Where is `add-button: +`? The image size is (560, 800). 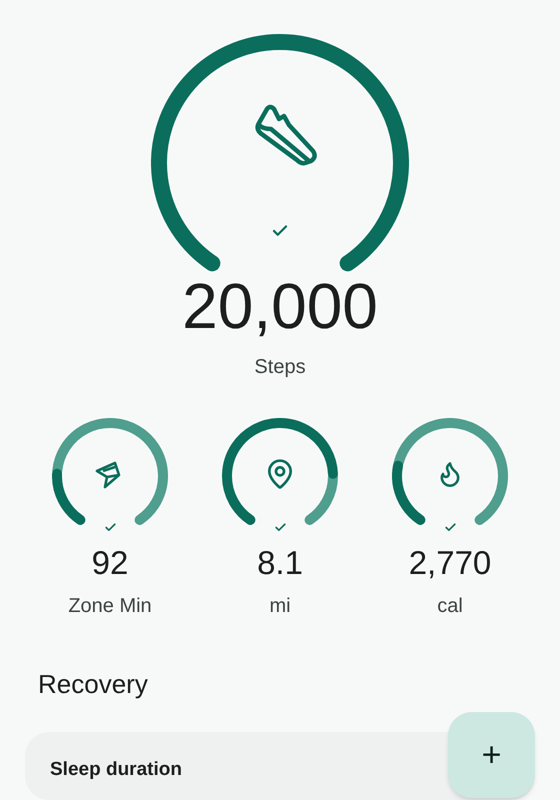
add-button: + is located at coordinates (491, 755).